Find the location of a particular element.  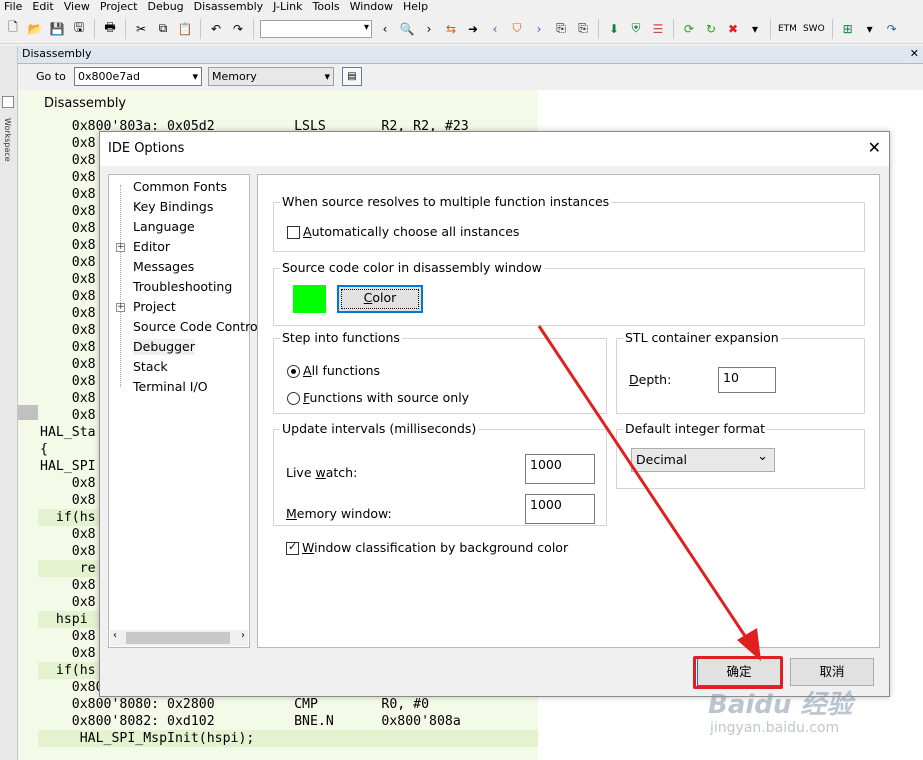

code-line: hspi is located at coordinates (64, 619).